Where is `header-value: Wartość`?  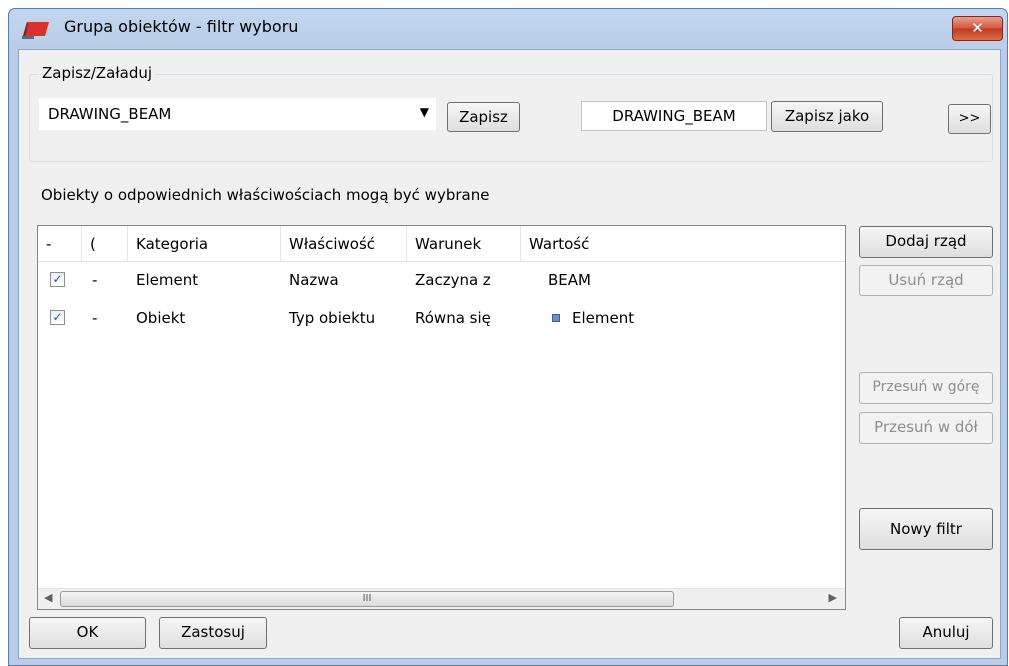
header-value: Wartość is located at coordinates (683, 244).